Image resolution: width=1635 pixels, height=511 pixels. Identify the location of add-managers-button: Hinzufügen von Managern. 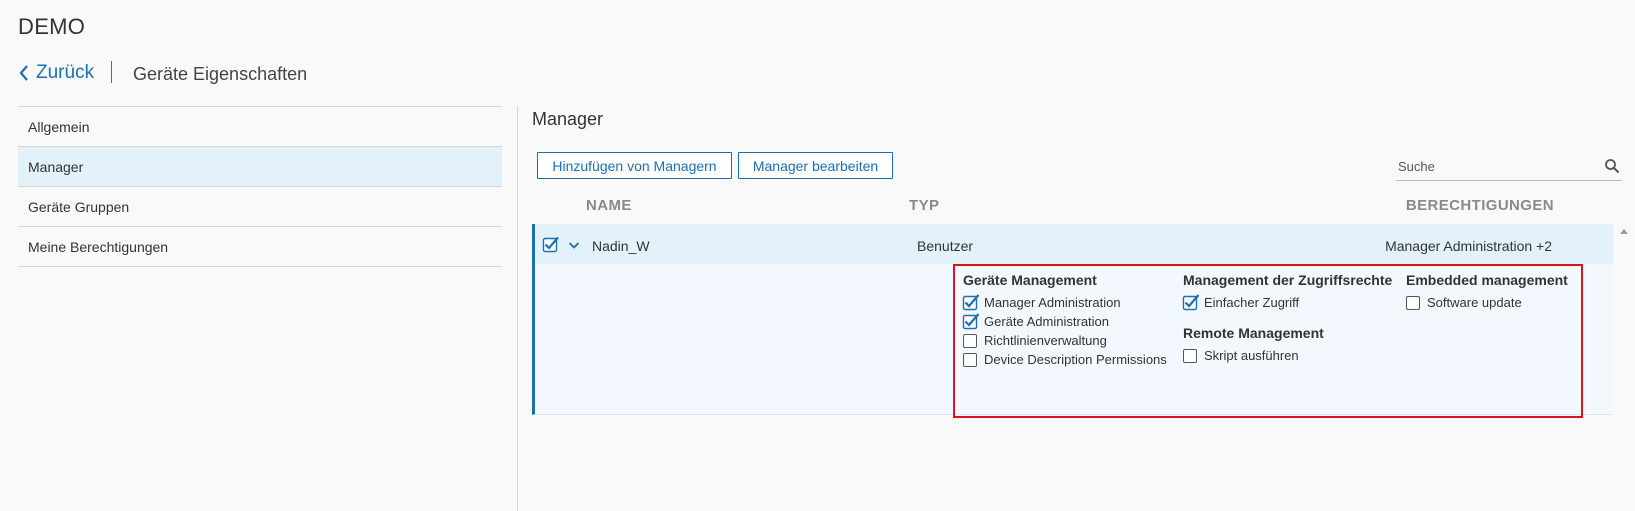
(634, 165).